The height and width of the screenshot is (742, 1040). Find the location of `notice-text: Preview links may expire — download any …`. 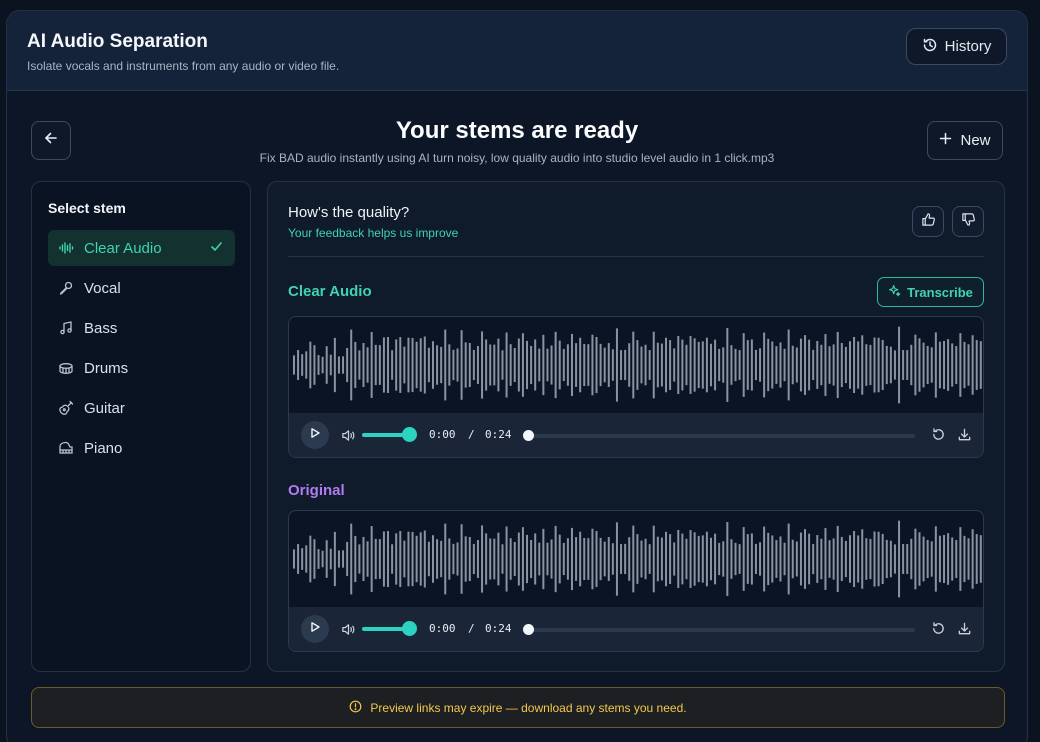

notice-text: Preview links may expire — download any … is located at coordinates (528, 707).